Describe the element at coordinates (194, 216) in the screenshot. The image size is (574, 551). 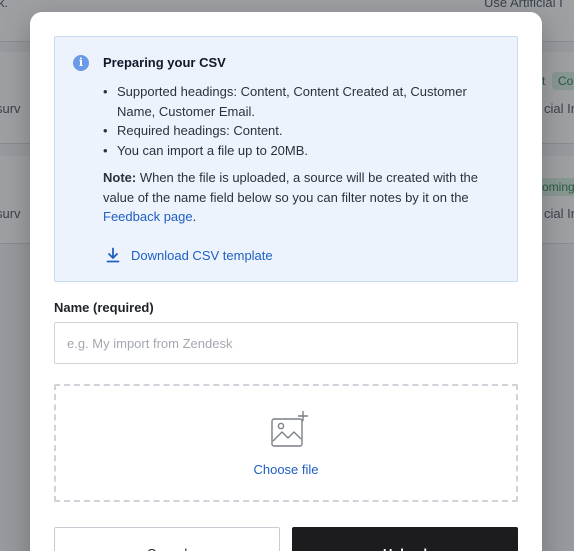
I see `note-end: .` at that location.